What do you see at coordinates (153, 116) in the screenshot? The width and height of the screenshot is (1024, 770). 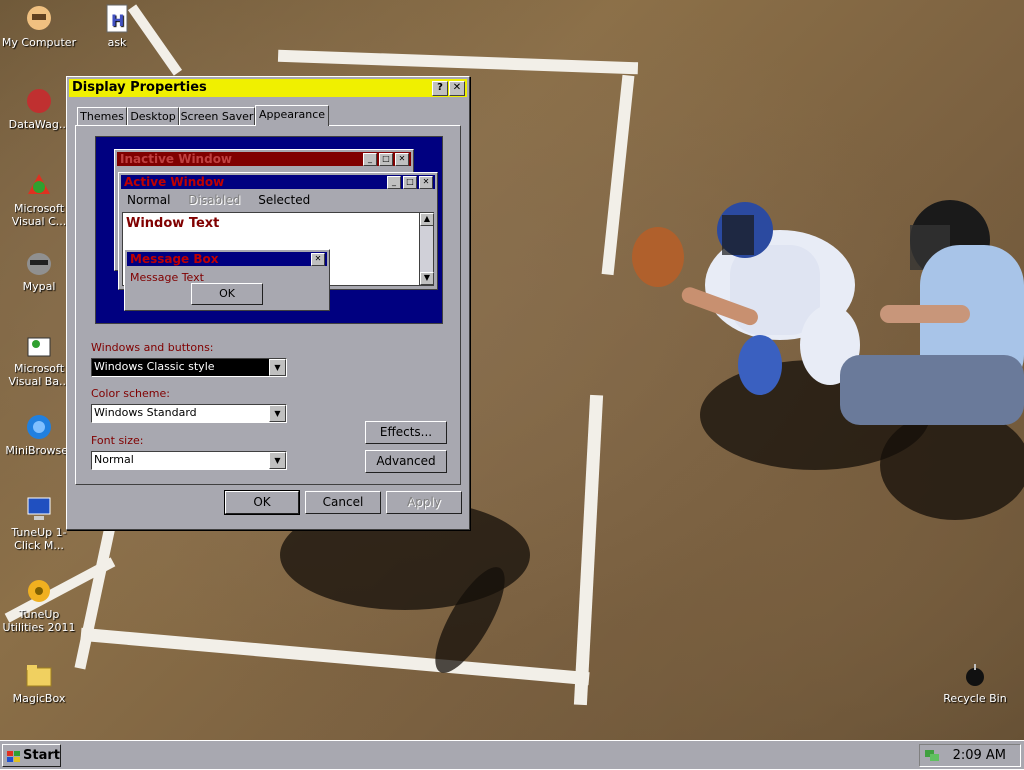 I see `tab-desktop: Desktop` at bounding box center [153, 116].